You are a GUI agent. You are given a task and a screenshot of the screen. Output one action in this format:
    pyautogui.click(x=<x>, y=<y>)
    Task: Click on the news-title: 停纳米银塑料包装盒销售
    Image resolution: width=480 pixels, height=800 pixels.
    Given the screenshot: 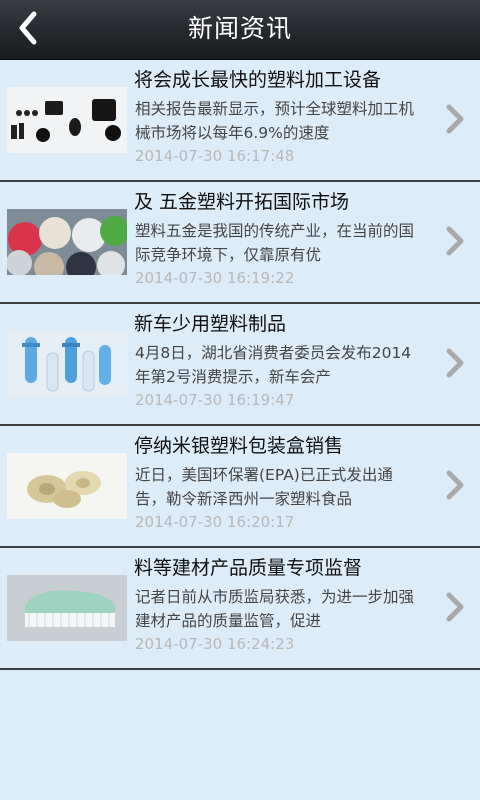 What is the action you would take?
    pyautogui.click(x=239, y=446)
    